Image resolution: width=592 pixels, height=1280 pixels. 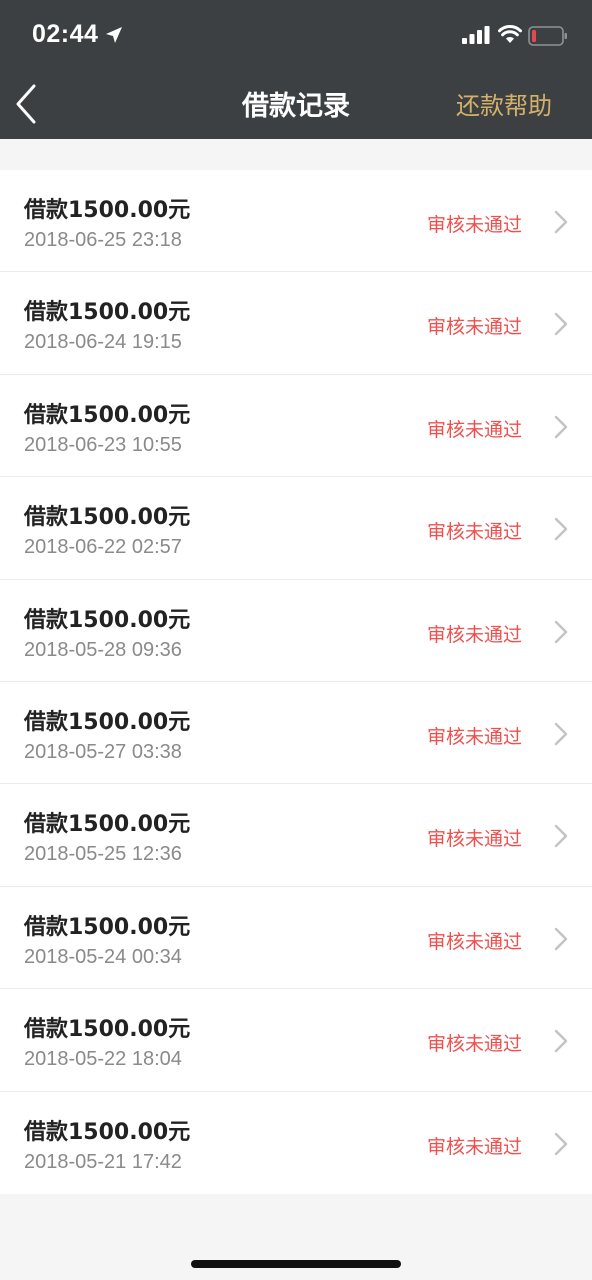 What do you see at coordinates (296, 426) in the screenshot?
I see `loan-record-row: 借款1500.00元 2018-06-23 10:55 审核未通过` at bounding box center [296, 426].